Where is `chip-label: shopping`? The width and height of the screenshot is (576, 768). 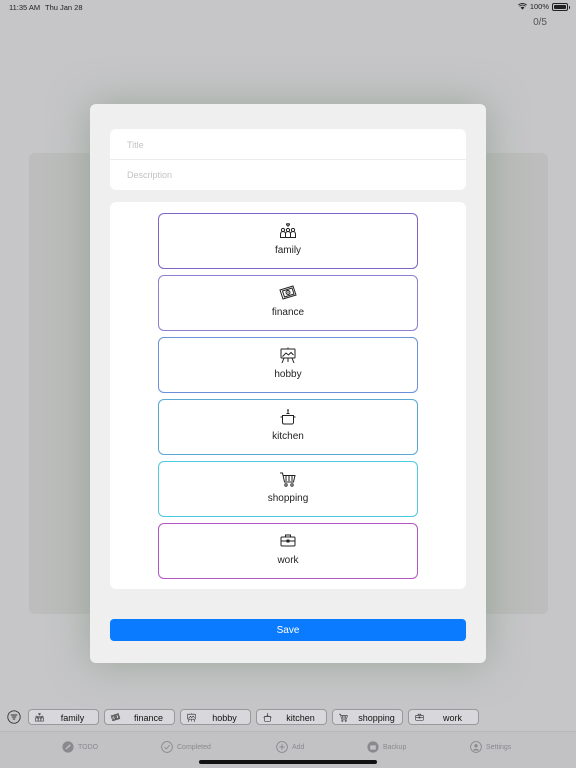
chip-label: shopping is located at coordinates (376, 718).